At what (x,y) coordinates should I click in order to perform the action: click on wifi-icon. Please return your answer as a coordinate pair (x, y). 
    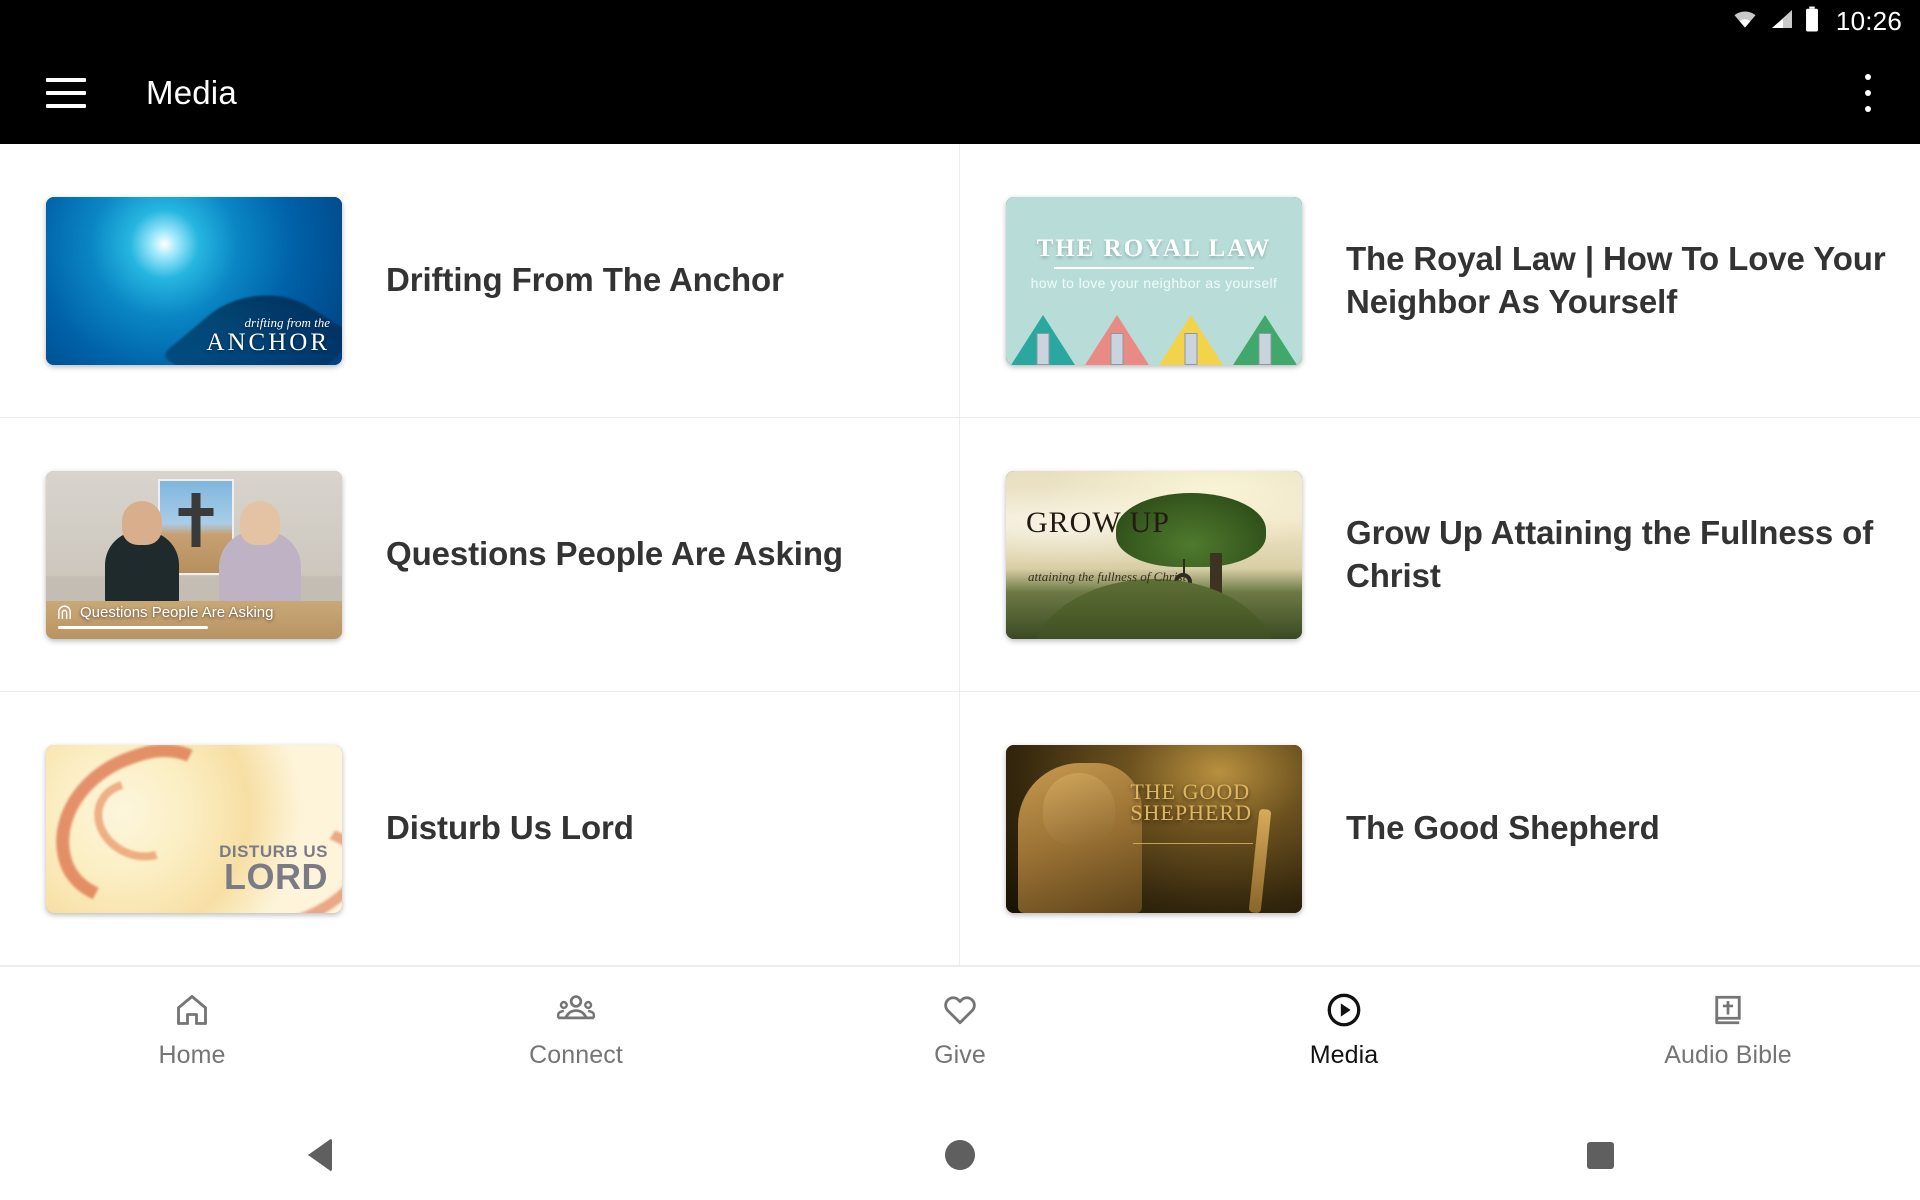
    Looking at the image, I should click on (1745, 21).